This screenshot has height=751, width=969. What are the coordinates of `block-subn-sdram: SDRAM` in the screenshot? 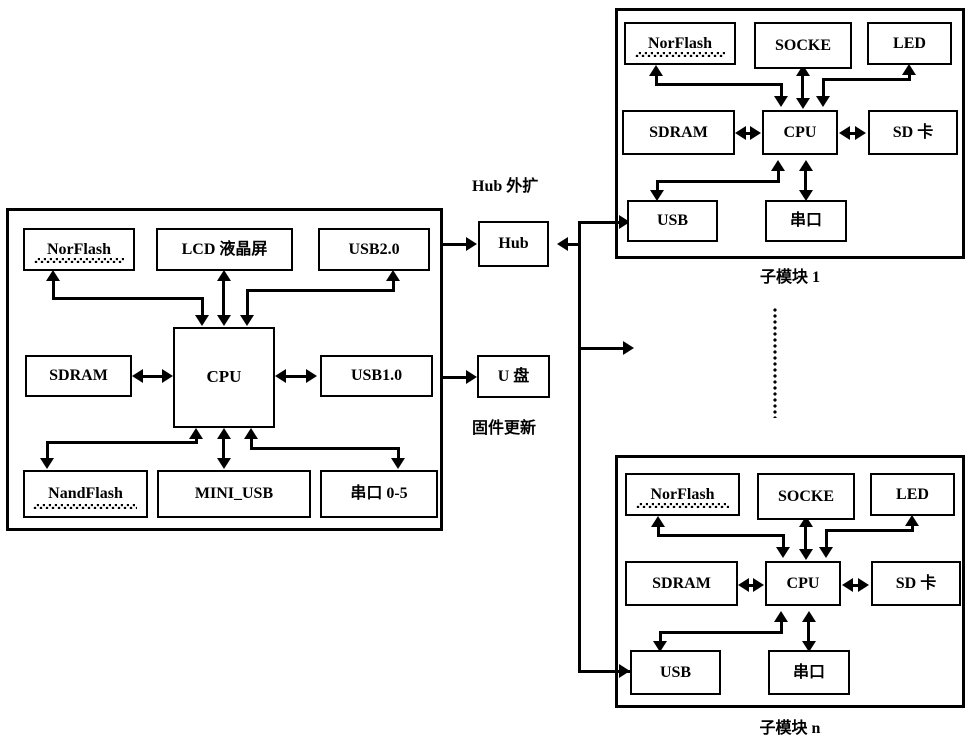 It's located at (681, 583).